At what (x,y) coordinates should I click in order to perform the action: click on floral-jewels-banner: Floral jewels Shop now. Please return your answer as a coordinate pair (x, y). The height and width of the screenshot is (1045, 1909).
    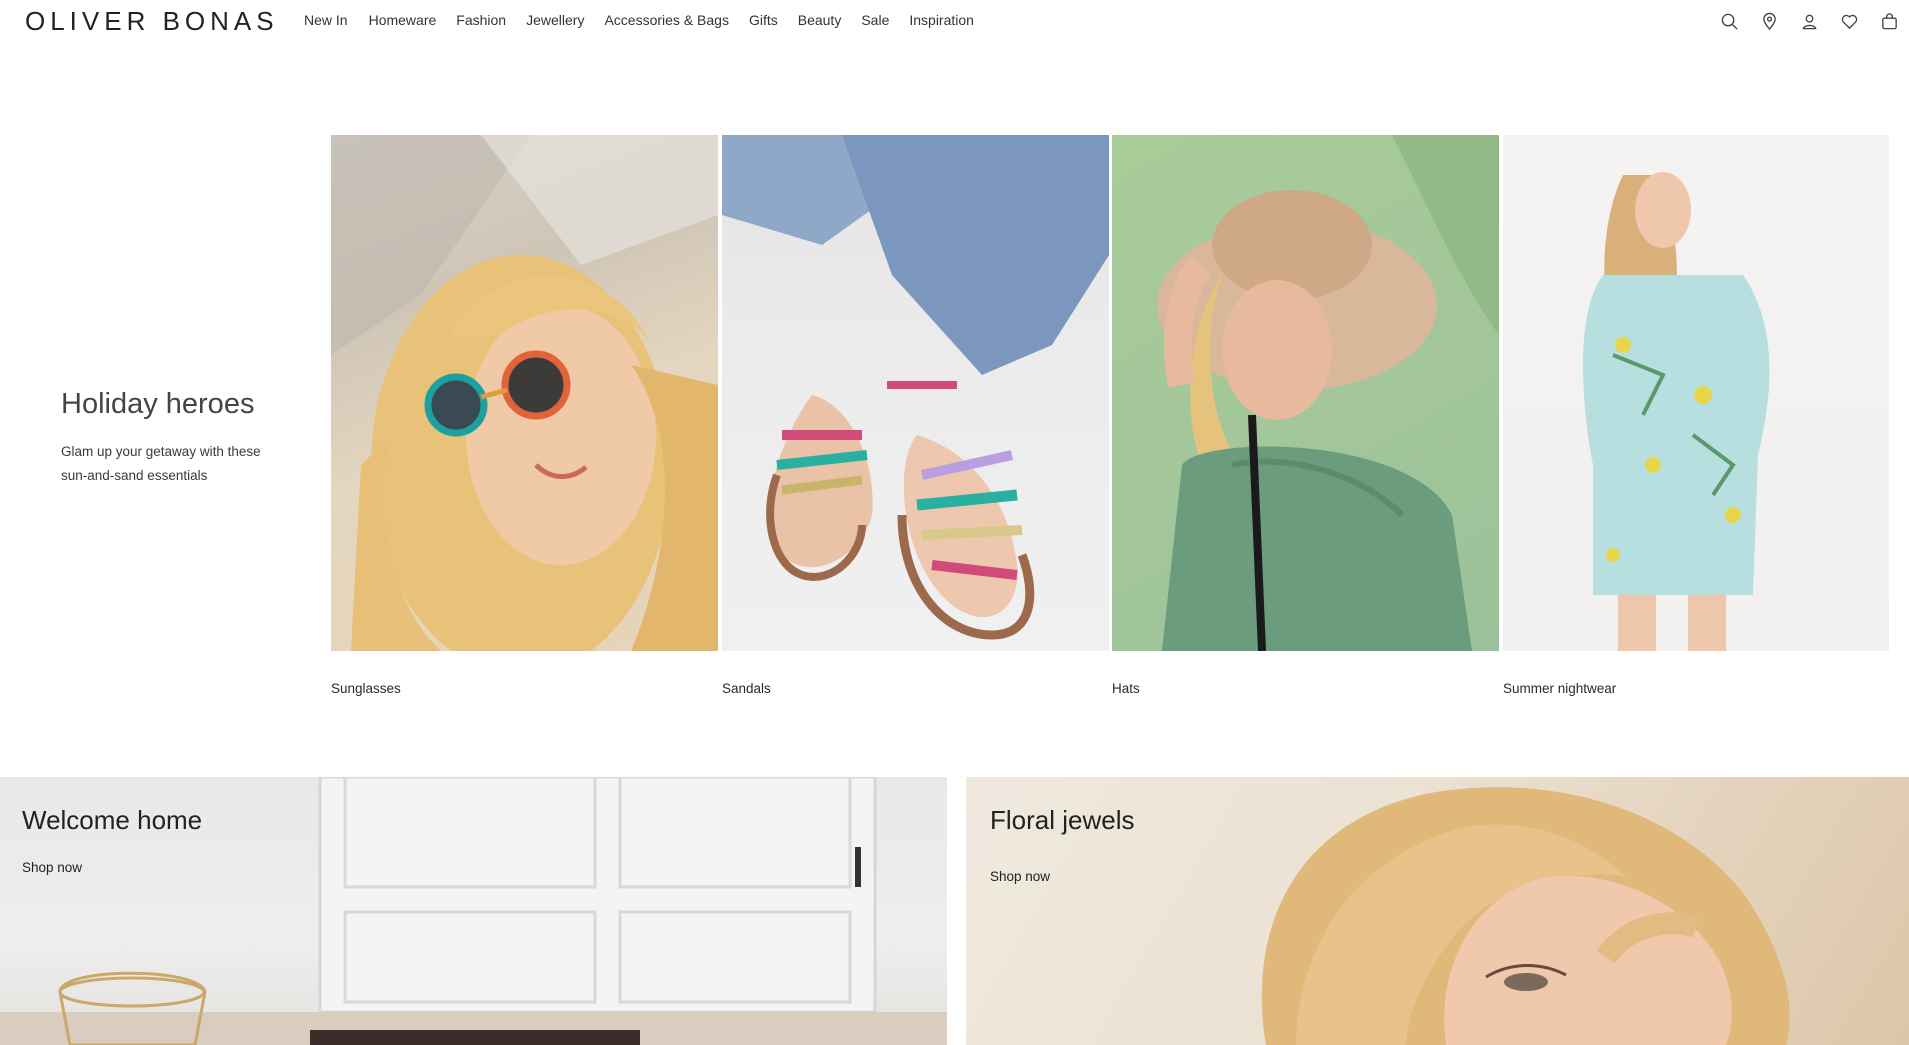
    Looking at the image, I should click on (1437, 911).